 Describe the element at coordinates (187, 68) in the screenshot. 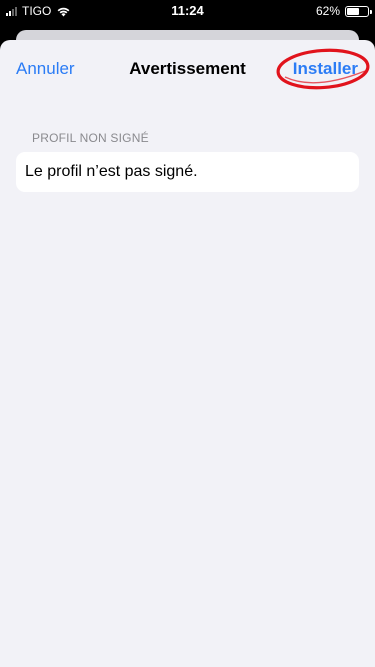

I see `navigation-bar: Annuler Avertissement Installer` at that location.